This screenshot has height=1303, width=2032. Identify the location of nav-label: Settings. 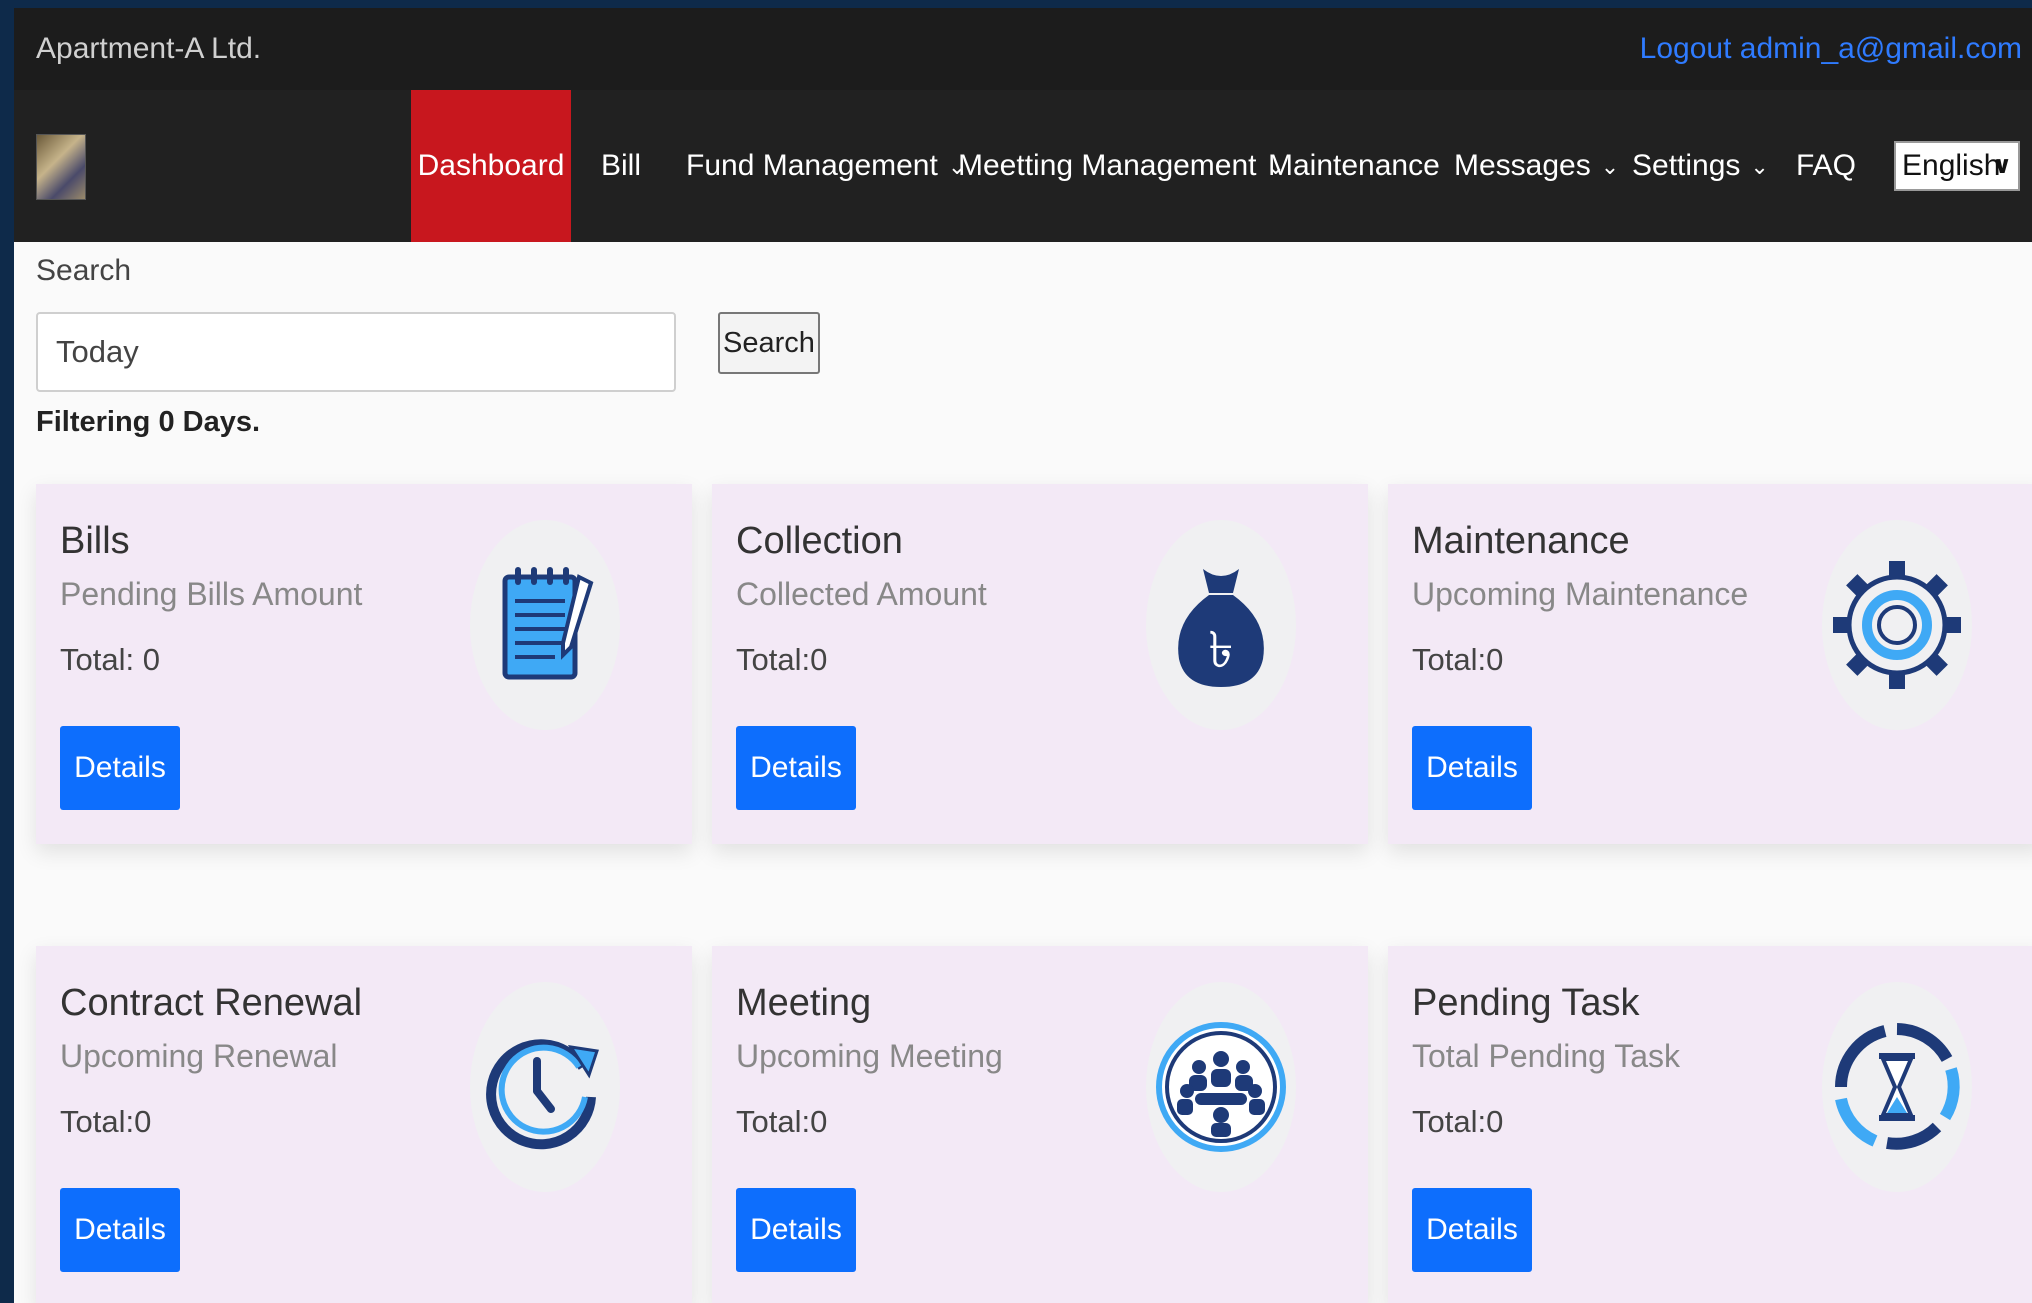
(1686, 165).